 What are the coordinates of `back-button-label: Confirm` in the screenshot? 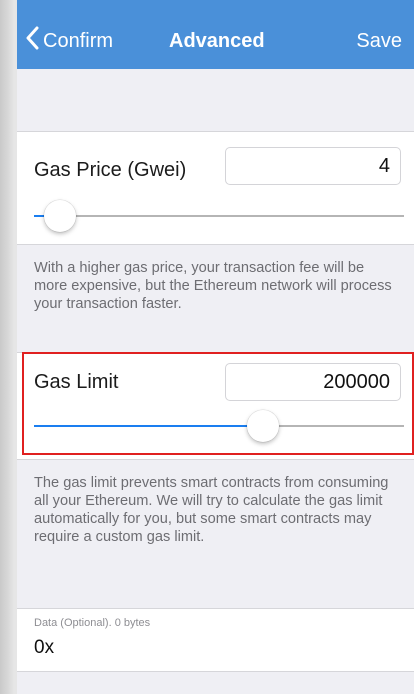 It's located at (78, 41).